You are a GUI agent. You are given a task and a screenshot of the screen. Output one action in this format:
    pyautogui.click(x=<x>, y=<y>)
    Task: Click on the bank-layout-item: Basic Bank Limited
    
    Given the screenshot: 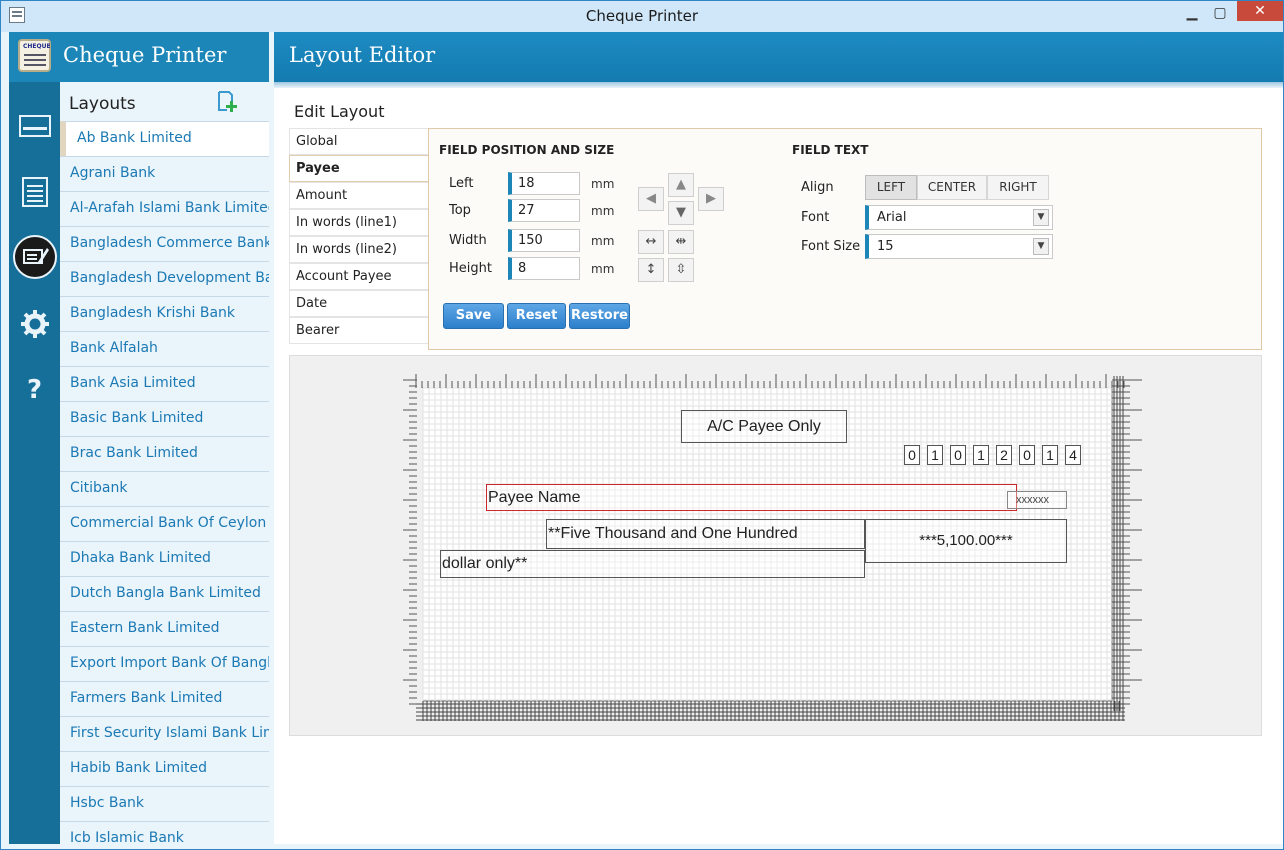 What is the action you would take?
    pyautogui.click(x=164, y=418)
    